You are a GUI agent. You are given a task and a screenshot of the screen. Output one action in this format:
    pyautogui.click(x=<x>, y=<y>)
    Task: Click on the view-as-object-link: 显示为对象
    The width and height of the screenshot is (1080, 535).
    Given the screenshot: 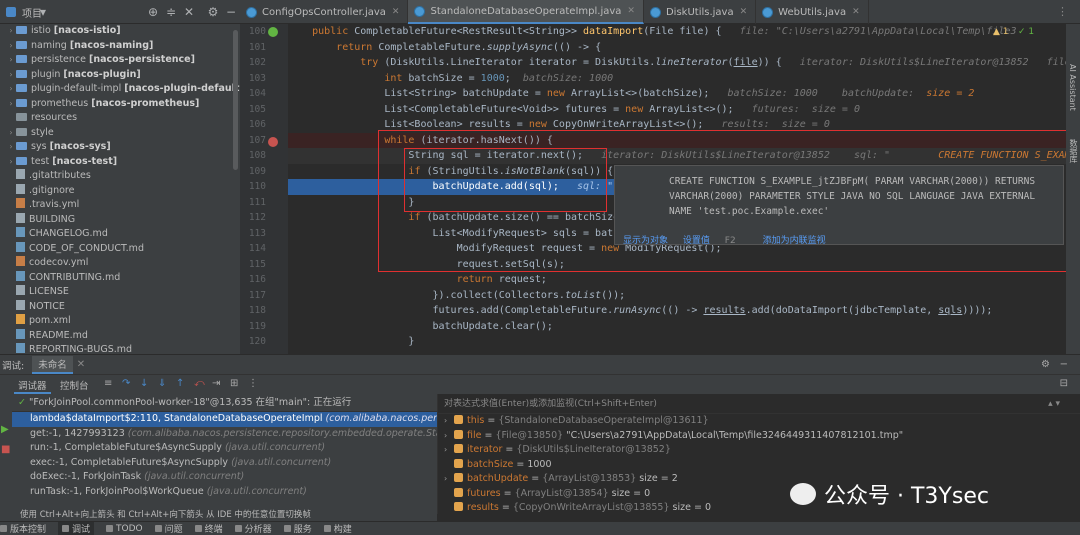 What is the action you would take?
    pyautogui.click(x=645, y=241)
    